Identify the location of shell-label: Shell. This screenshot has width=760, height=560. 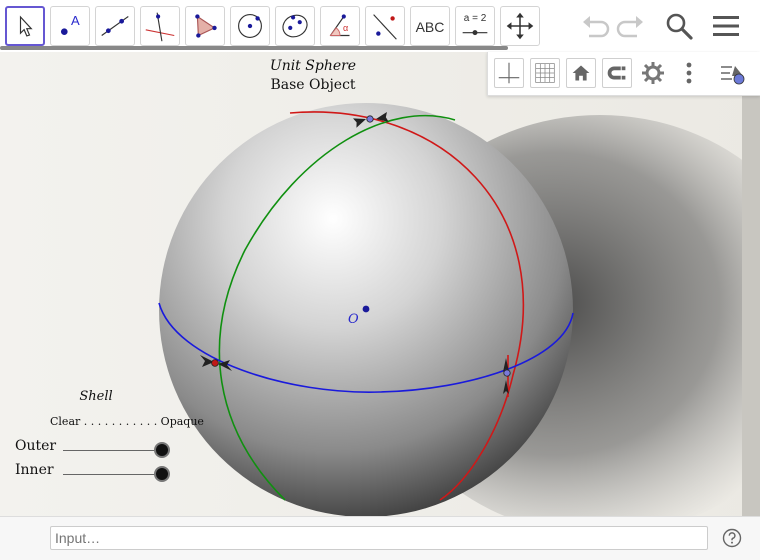
(96, 396).